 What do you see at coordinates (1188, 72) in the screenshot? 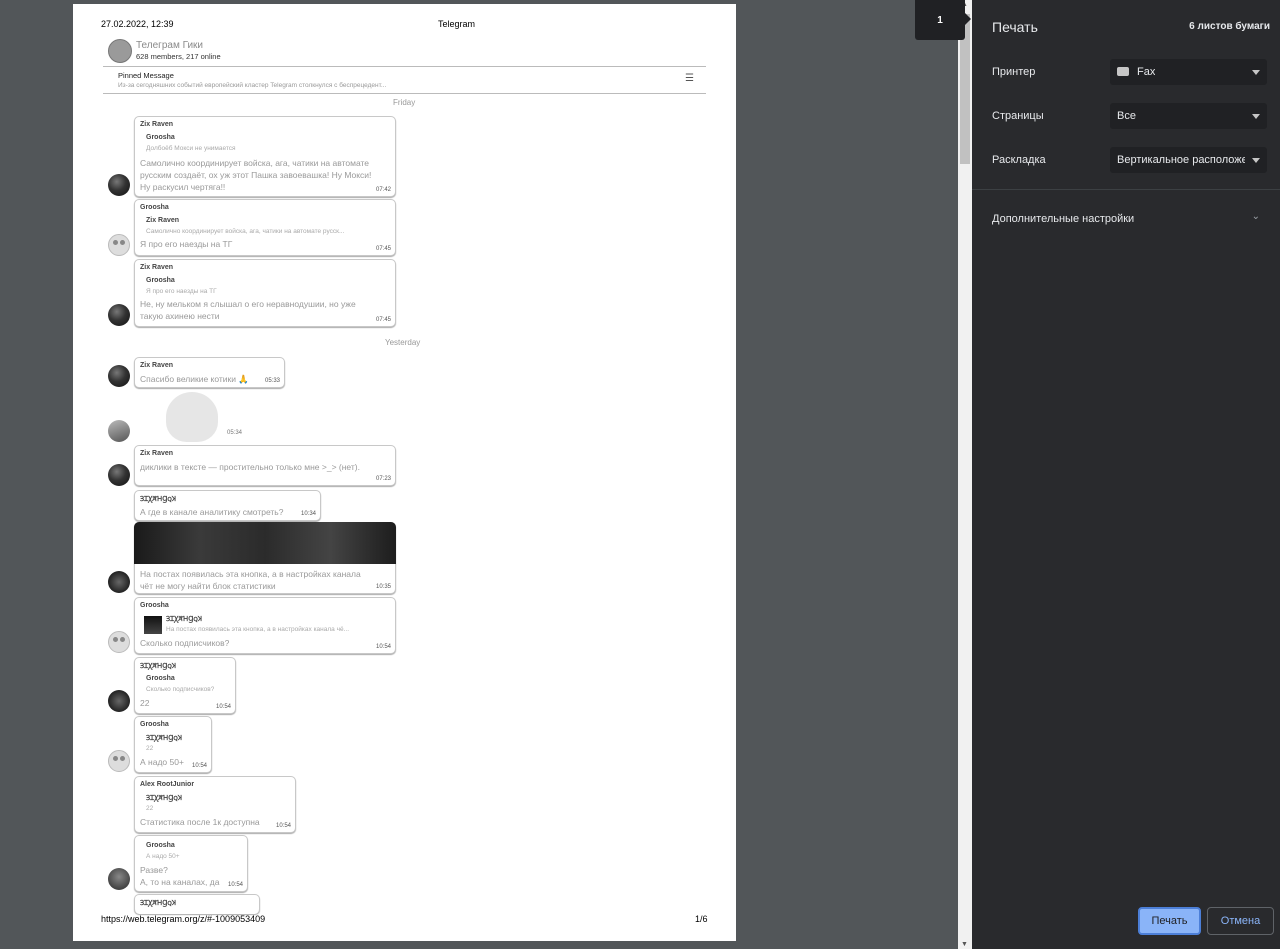
I see `printer-select: Fax` at bounding box center [1188, 72].